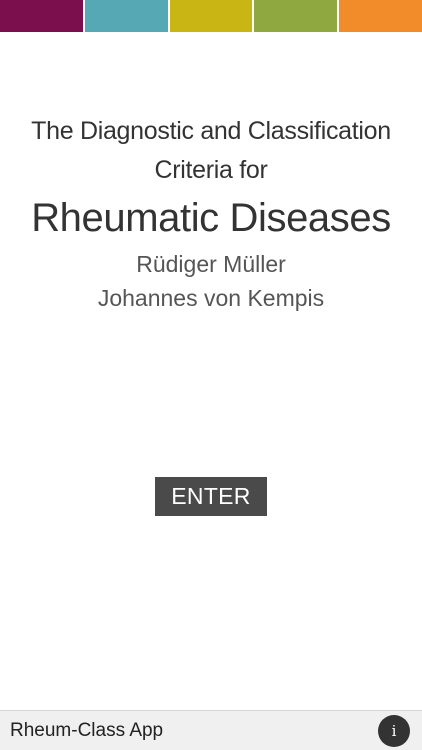 The image size is (422, 750). I want to click on author-name: Johannes von Kempis, so click(211, 298).